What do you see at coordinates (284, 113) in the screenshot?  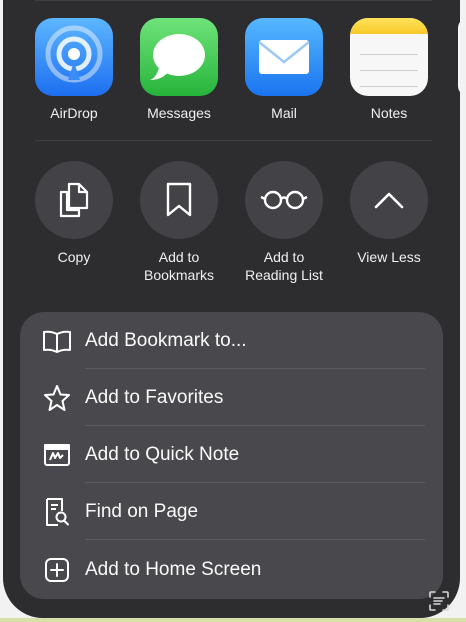 I see `app-label: Mail` at bounding box center [284, 113].